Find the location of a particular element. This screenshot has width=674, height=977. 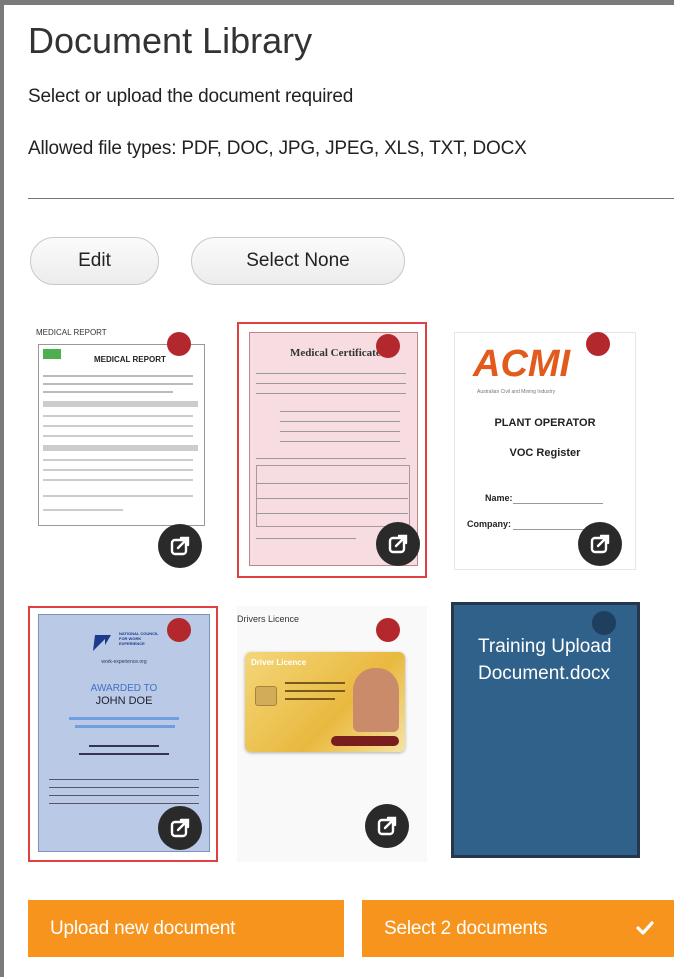

doc-heading: Medical Certificate is located at coordinates (335, 353).